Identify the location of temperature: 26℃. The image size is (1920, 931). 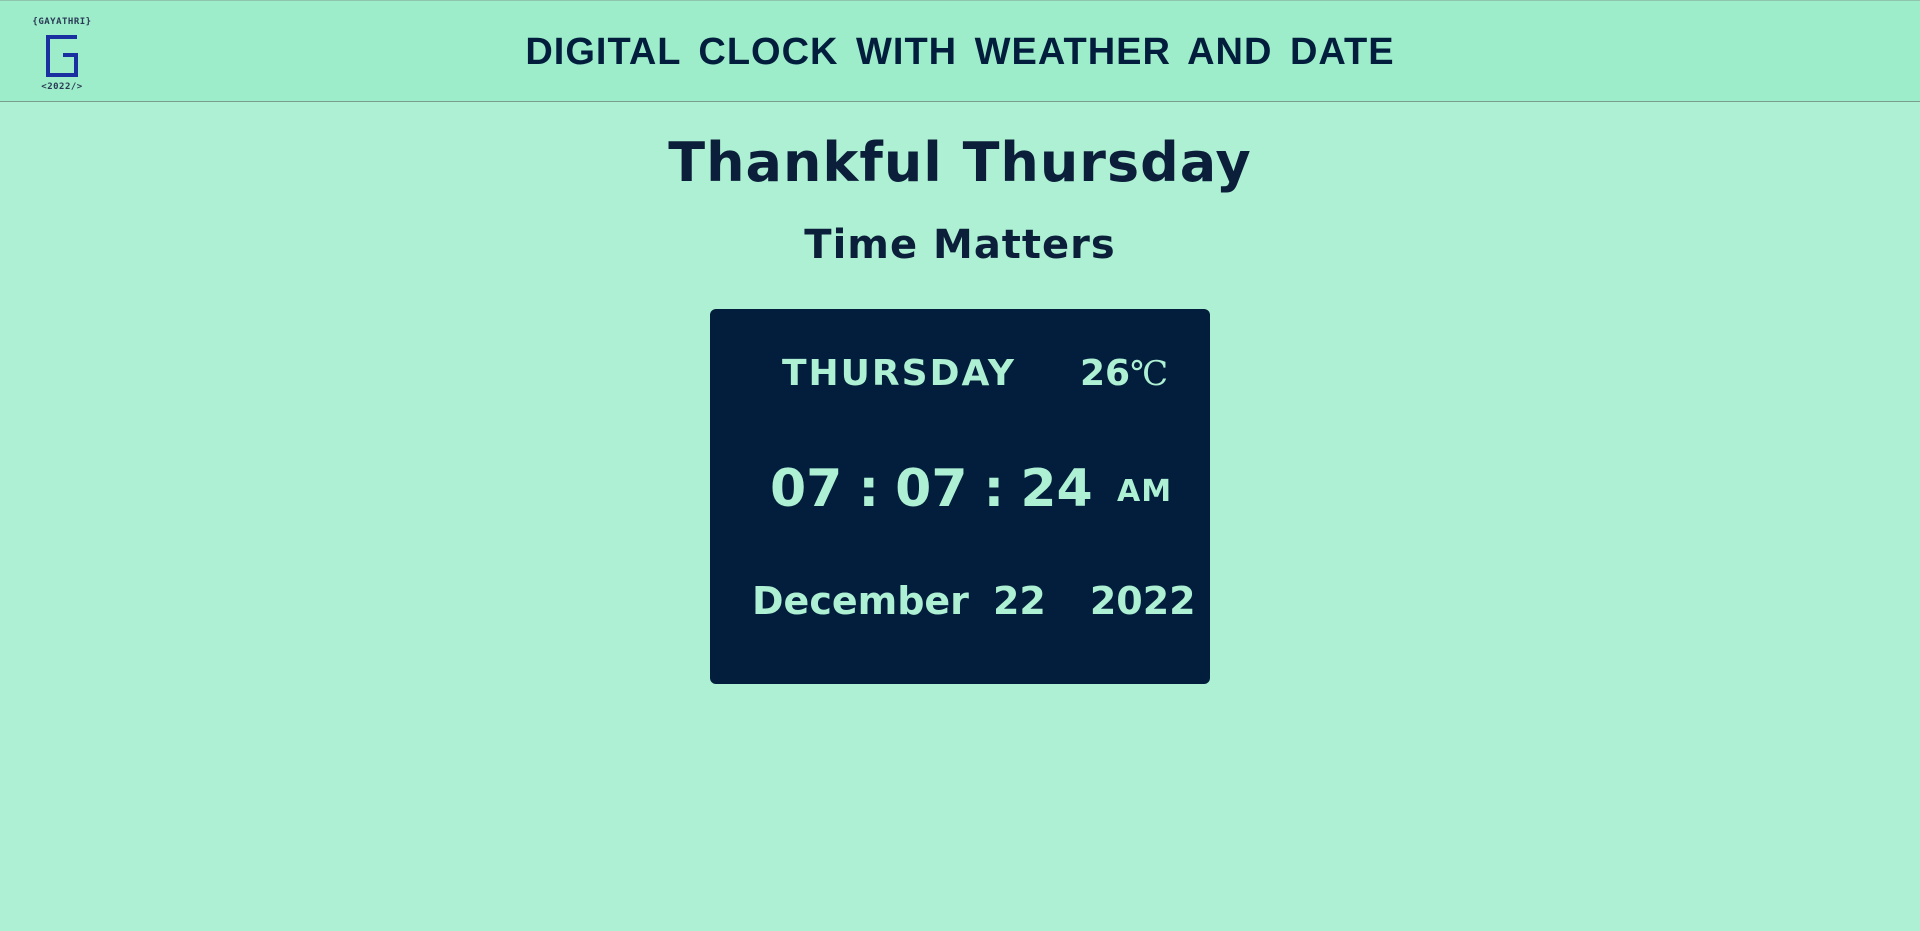
(1124, 373).